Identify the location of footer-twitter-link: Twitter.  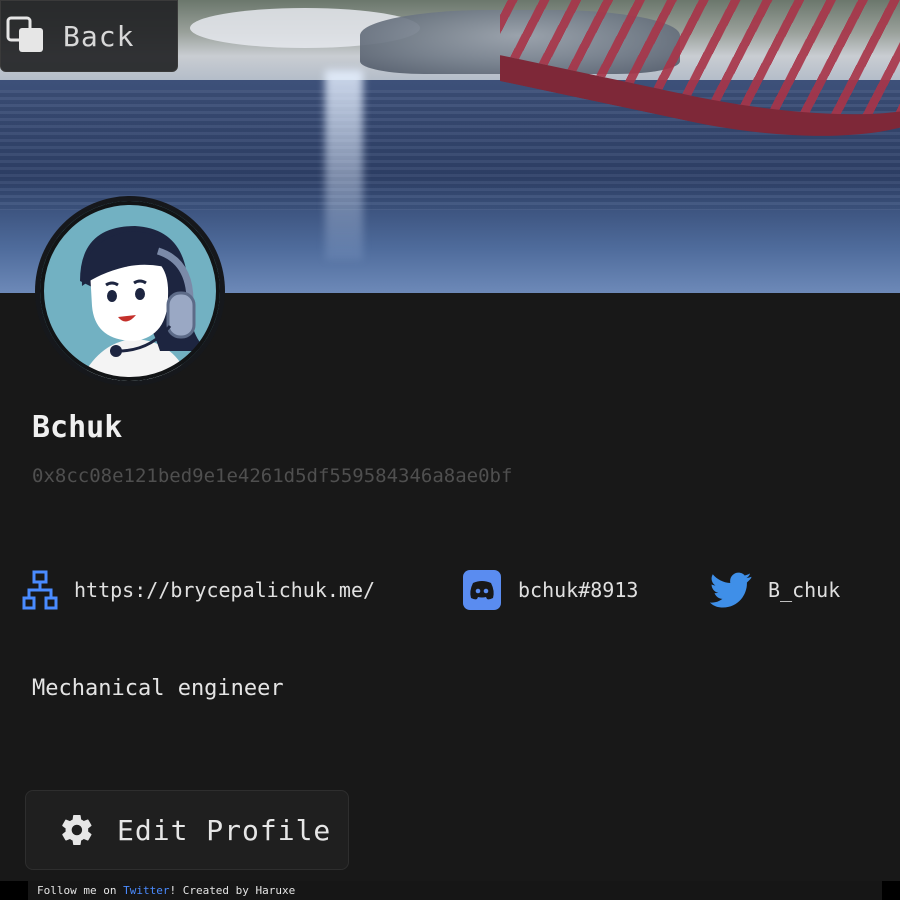
(146, 890).